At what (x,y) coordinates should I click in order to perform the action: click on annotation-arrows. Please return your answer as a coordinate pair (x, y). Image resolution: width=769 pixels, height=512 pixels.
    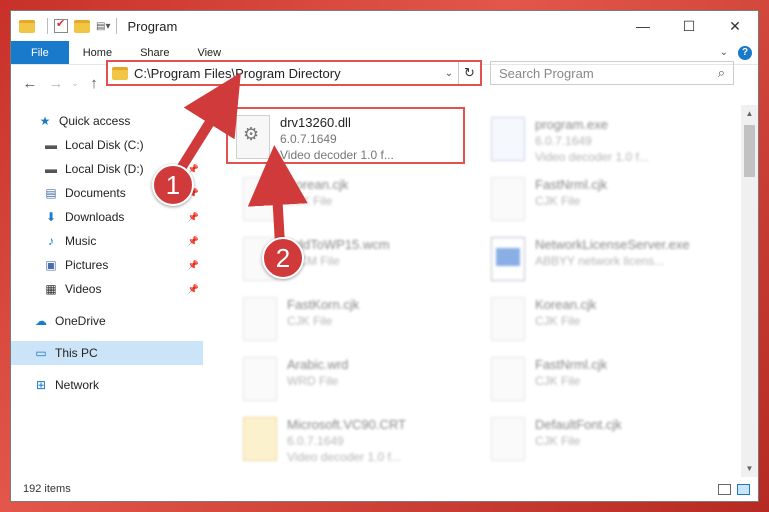
    Looking at the image, I should click on (241, 160).